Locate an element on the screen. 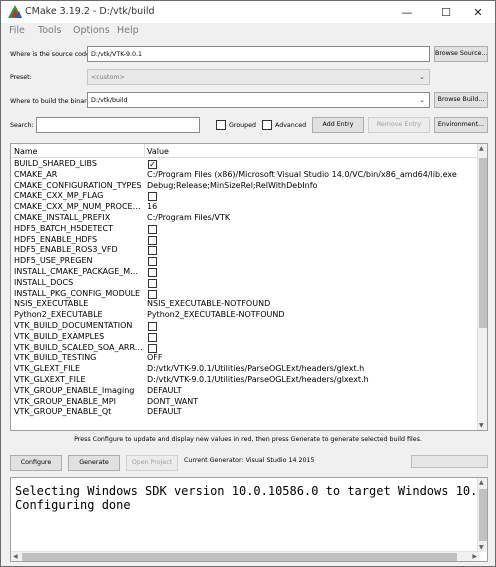  table-scrollbar: ▲ ▼ is located at coordinates (482, 287).